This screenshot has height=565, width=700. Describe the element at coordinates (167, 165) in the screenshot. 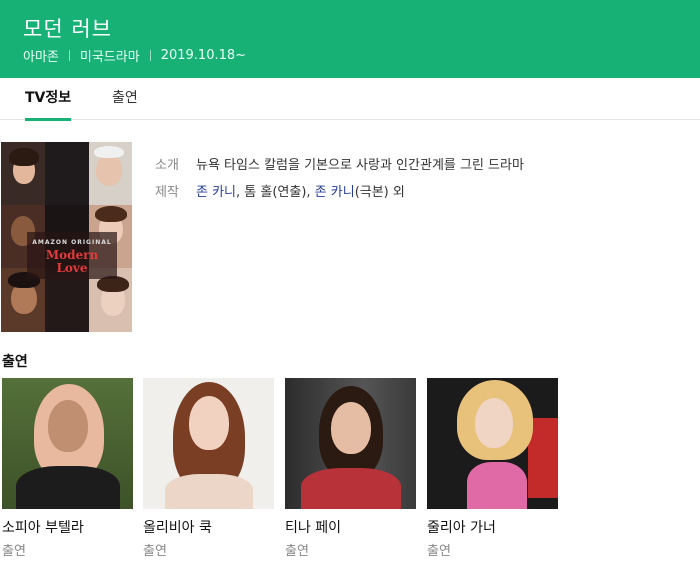

I see `intro-label: 소개` at that location.